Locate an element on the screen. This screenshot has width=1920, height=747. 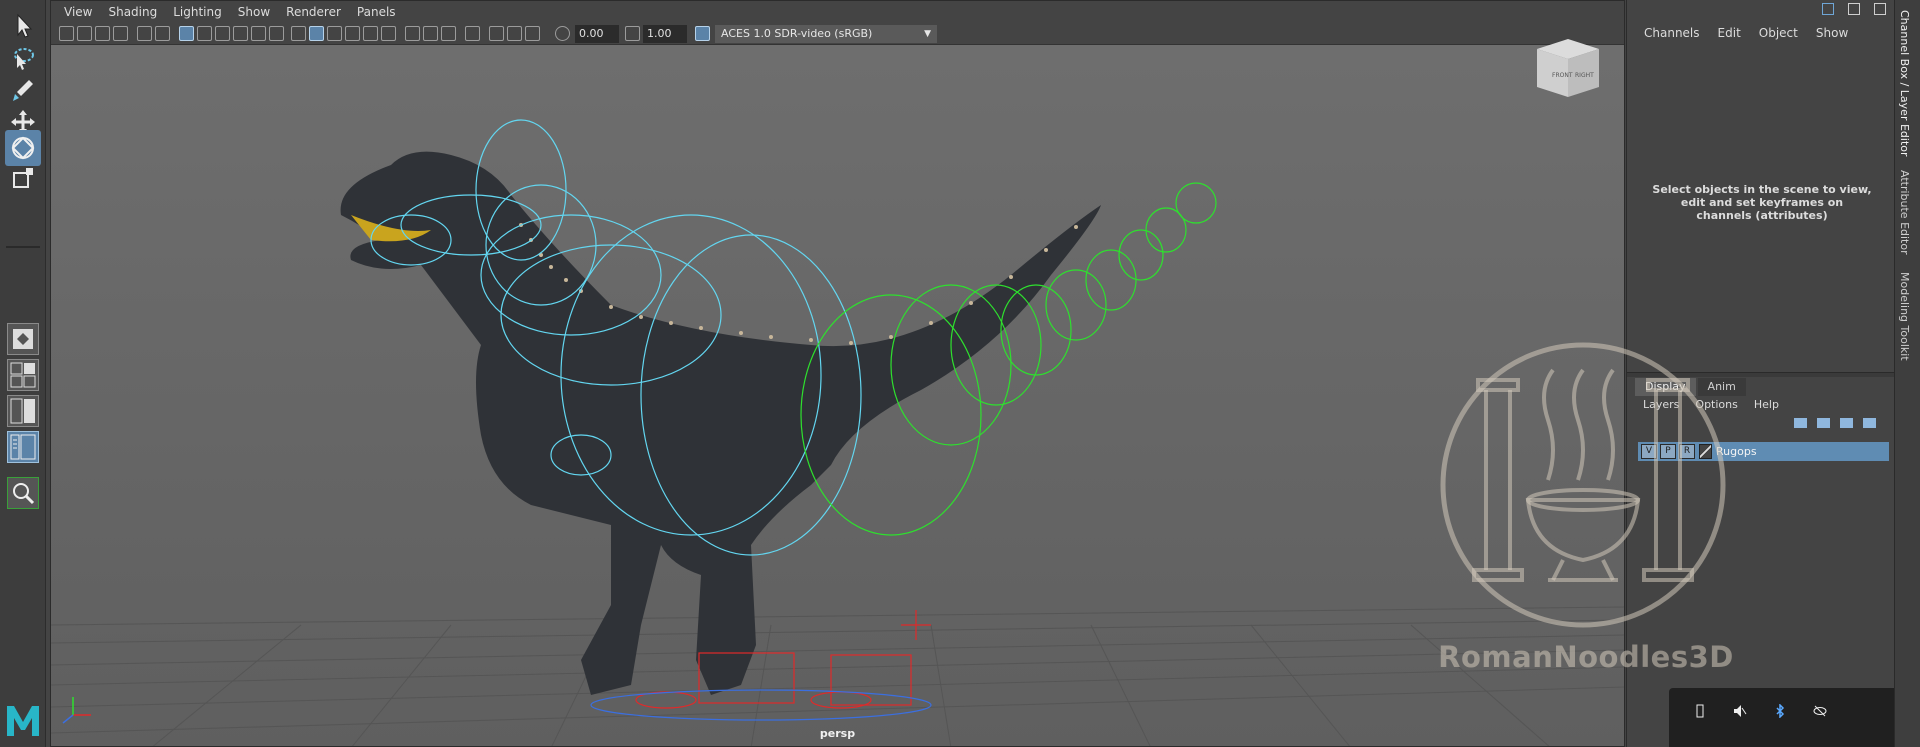
shadows-icon is located at coordinates (388, 33).